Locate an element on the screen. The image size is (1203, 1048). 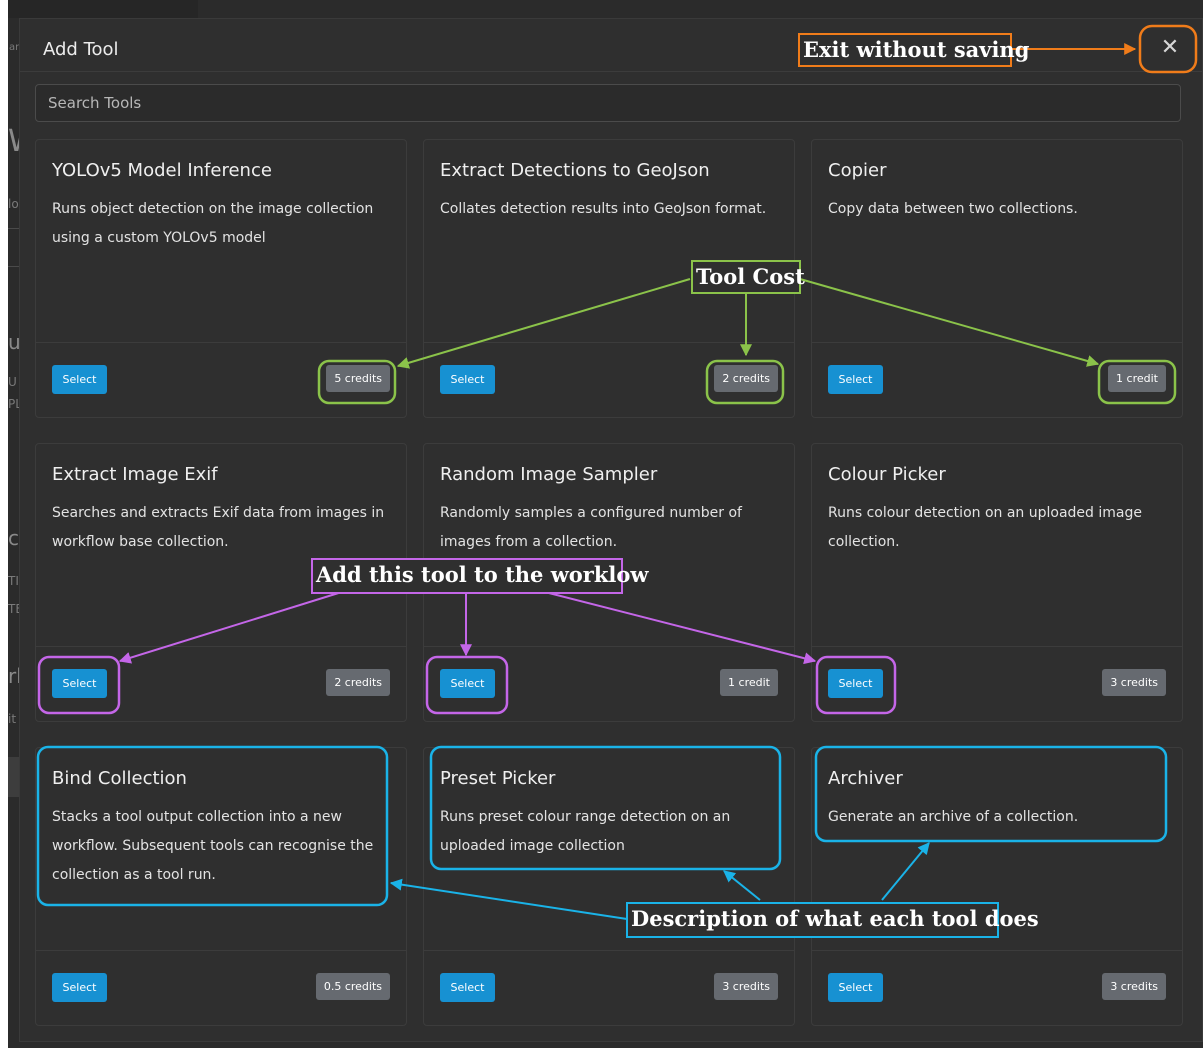
cost-annotation-label: Tool Cost is located at coordinates (748, 277).